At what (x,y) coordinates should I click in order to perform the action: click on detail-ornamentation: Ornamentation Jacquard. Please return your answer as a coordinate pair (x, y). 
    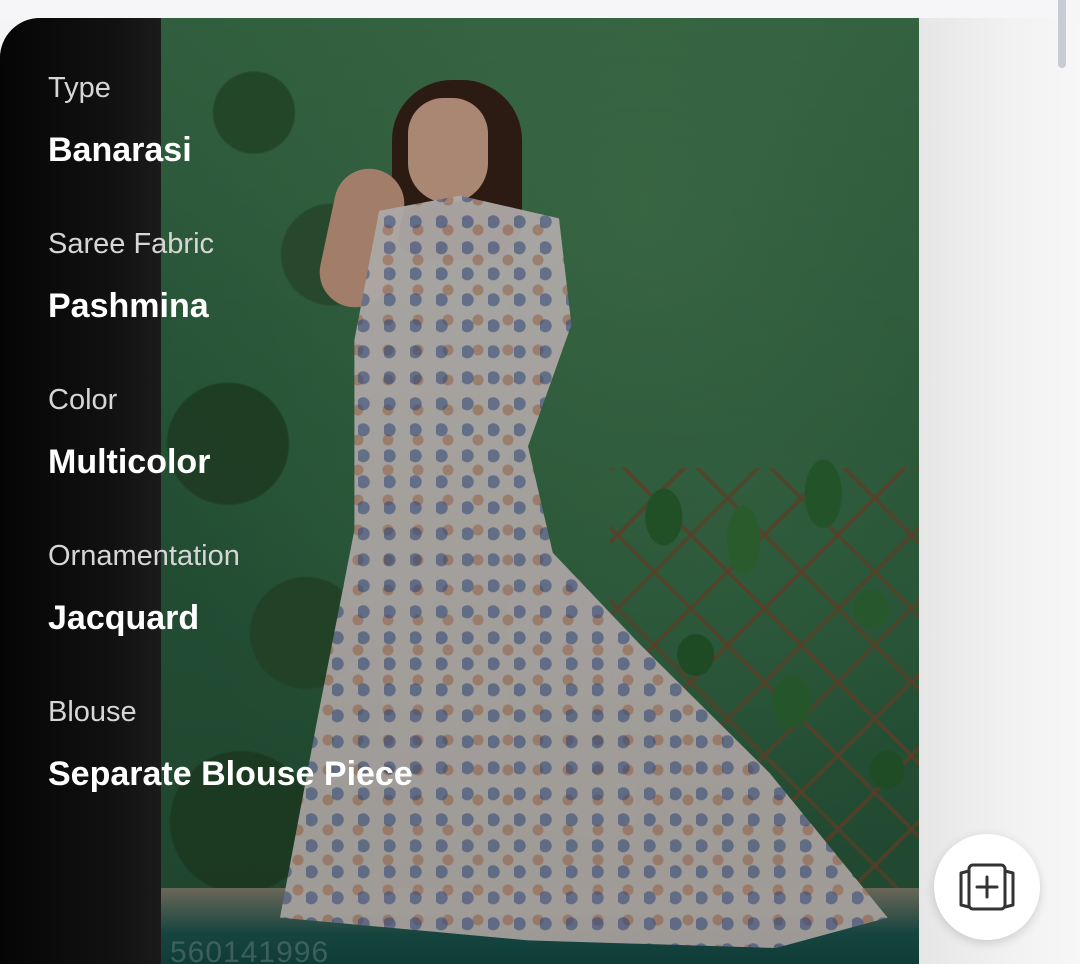
    Looking at the image, I should click on (308, 592).